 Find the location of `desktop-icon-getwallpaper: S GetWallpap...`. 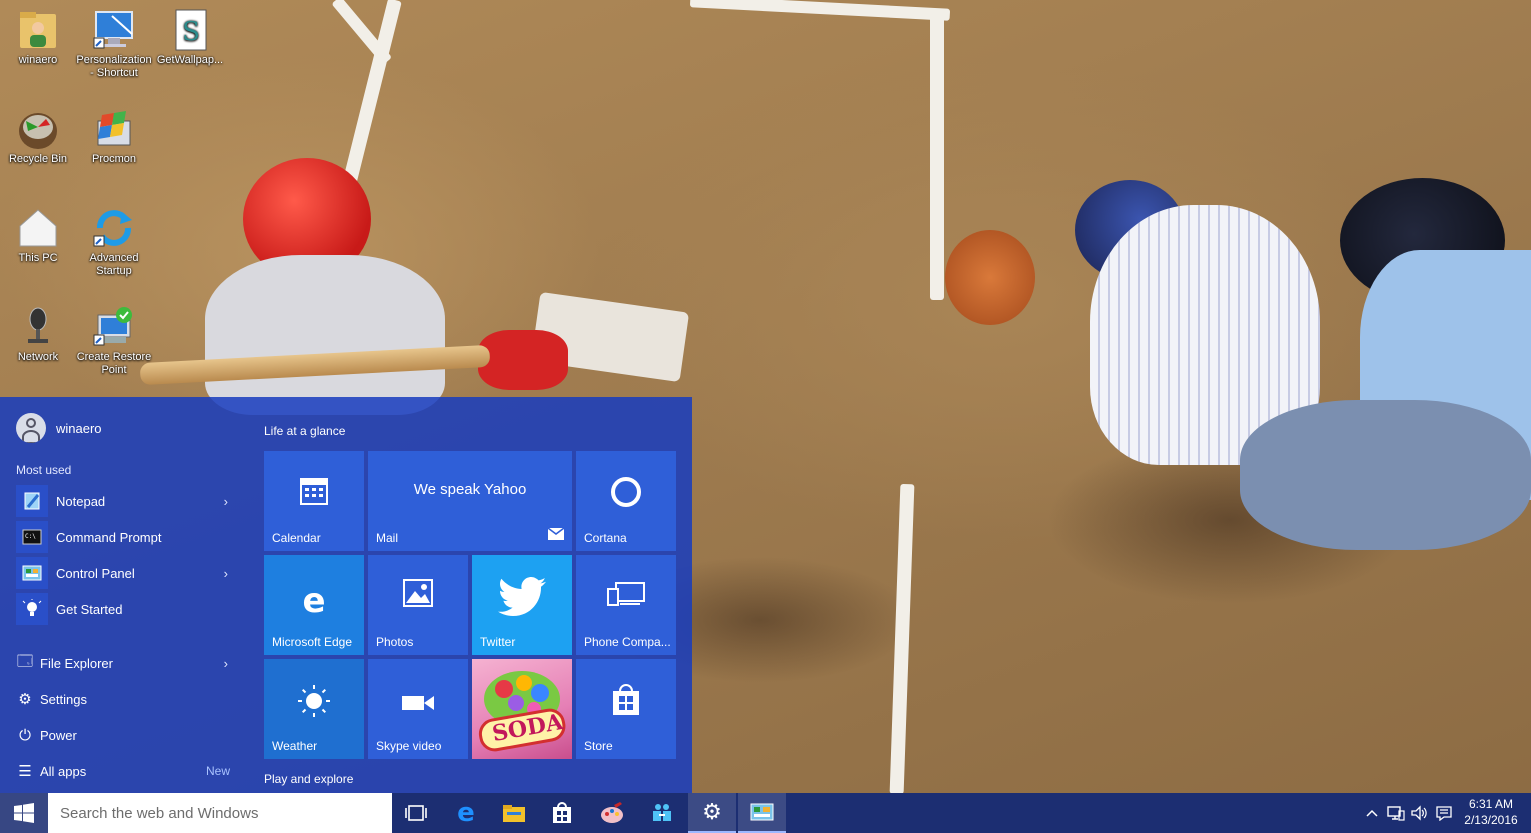

desktop-icon-getwallpaper: S GetWallpap... is located at coordinates (190, 37).